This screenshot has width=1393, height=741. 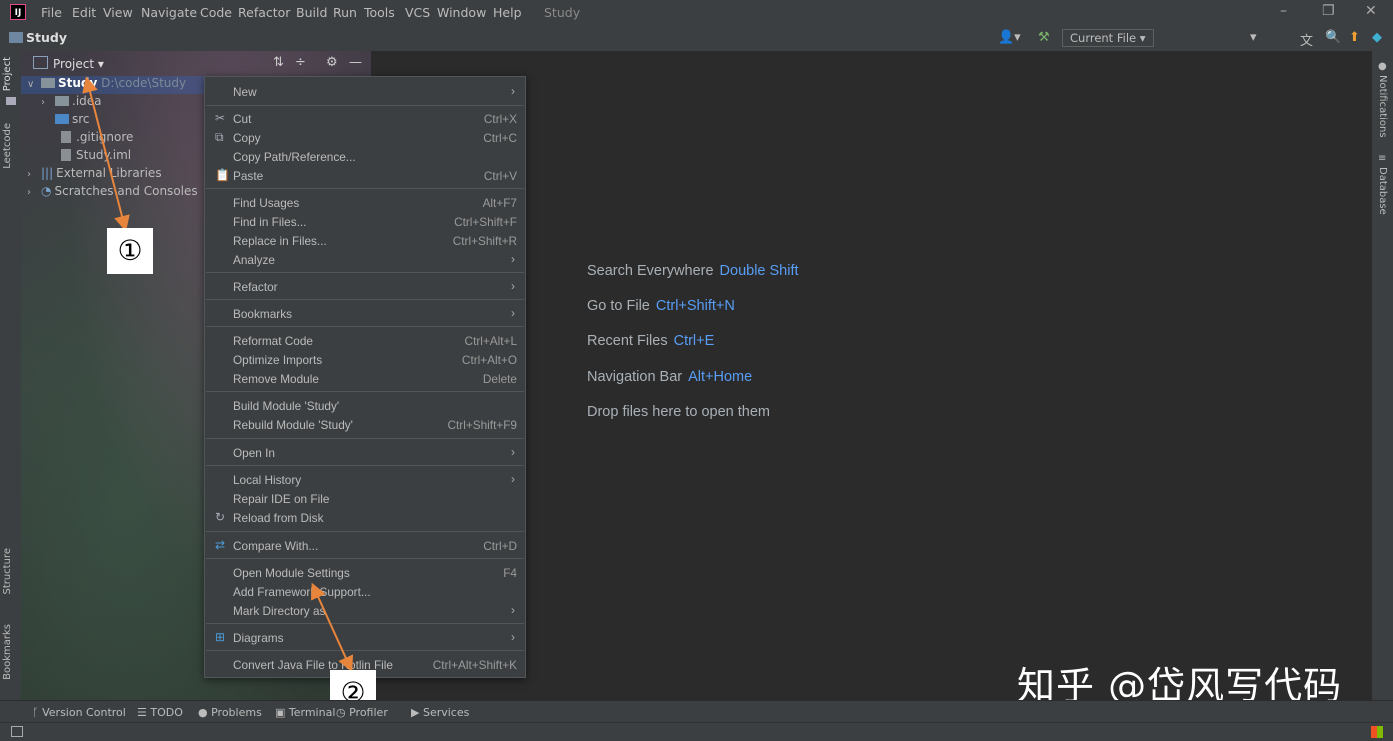 What do you see at coordinates (7, 571) in the screenshot?
I see `tab-structure: Structure` at bounding box center [7, 571].